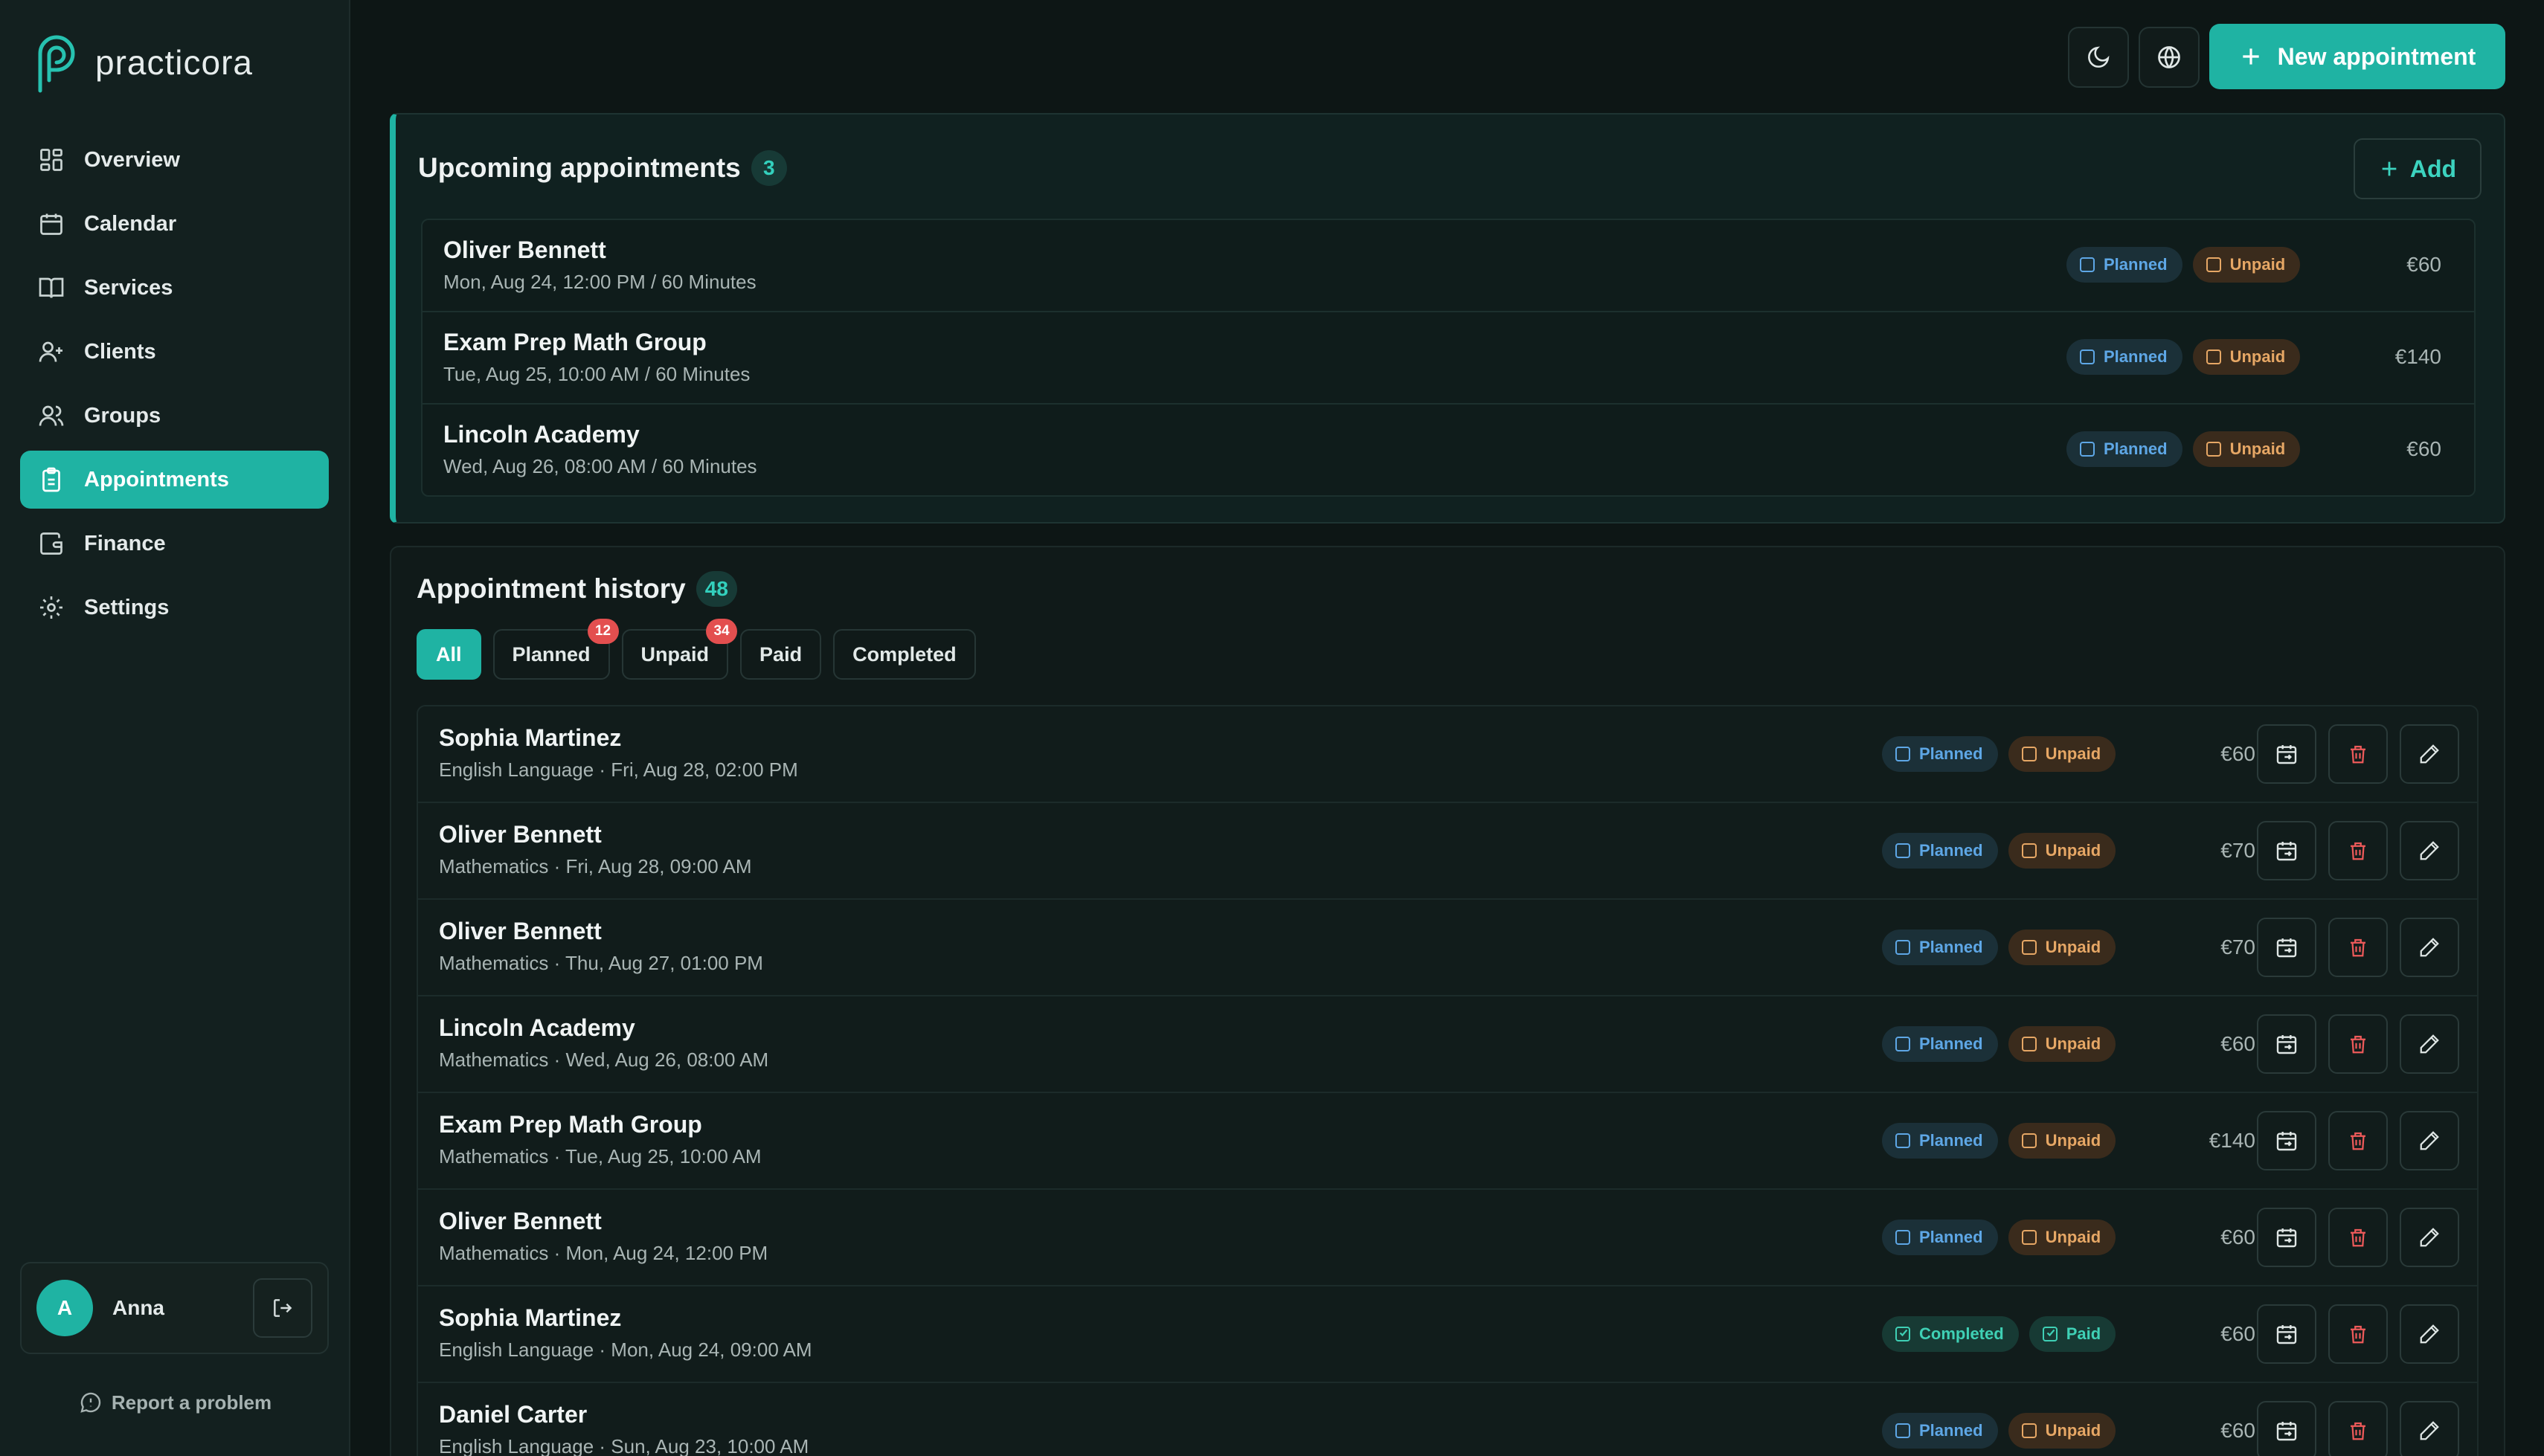 The width and height of the screenshot is (2544, 1456). What do you see at coordinates (2357, 56) in the screenshot?
I see `new-appointment-button: New appointment` at bounding box center [2357, 56].